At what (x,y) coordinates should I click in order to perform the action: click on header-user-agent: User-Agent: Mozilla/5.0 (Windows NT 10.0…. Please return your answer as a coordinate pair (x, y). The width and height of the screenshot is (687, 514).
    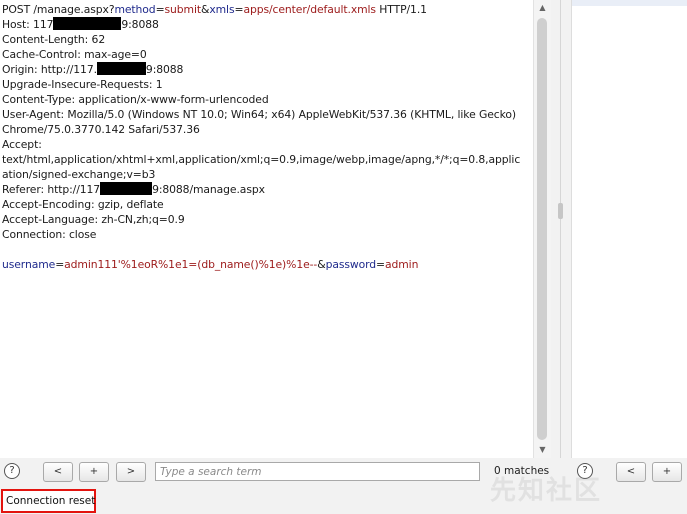
    Looking at the image, I should click on (259, 114).